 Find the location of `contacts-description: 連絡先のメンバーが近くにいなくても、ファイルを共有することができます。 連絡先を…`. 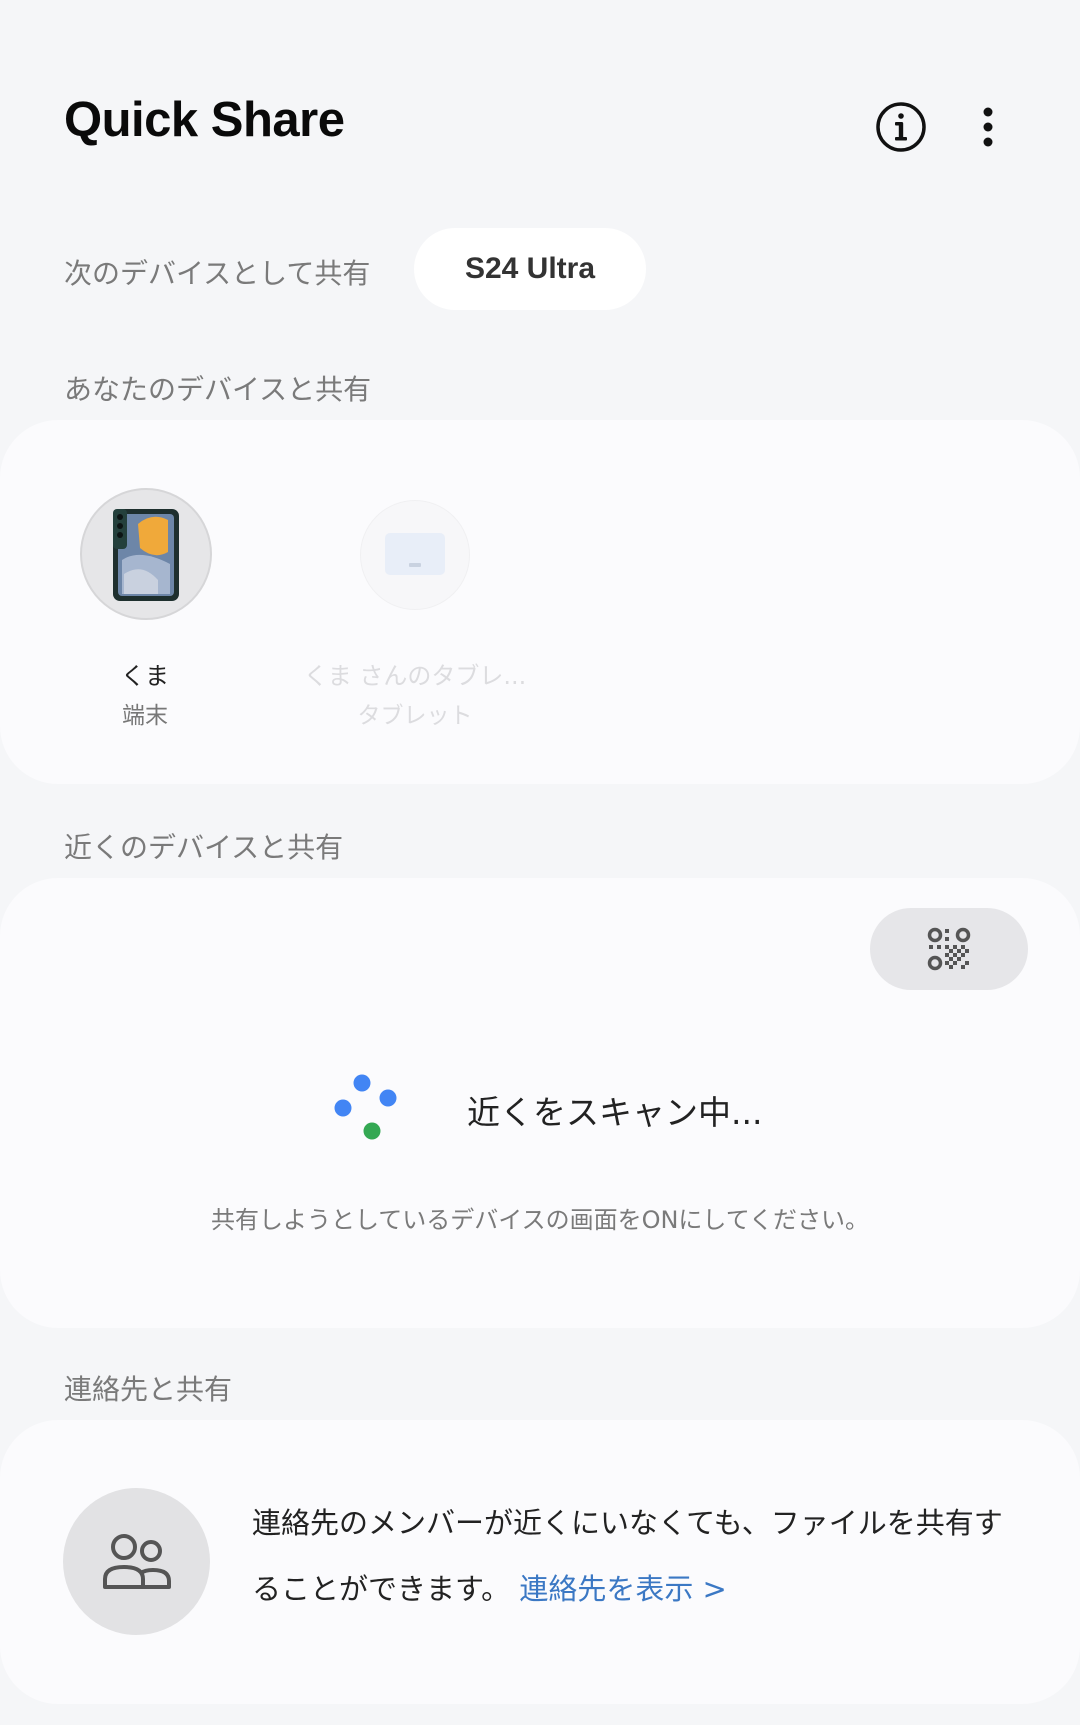

contacts-description: 連絡先のメンバーが近くにいなくても、ファイルを共有することができます。 連絡先を… is located at coordinates (632, 1556).